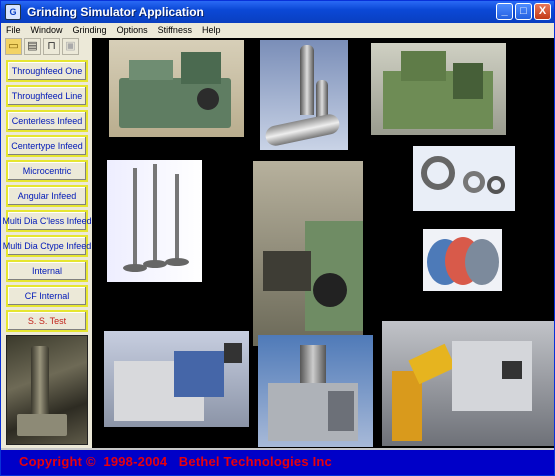 The height and width of the screenshot is (476, 555). What do you see at coordinates (42, 425) in the screenshot?
I see `machine-base-shape` at bounding box center [42, 425].